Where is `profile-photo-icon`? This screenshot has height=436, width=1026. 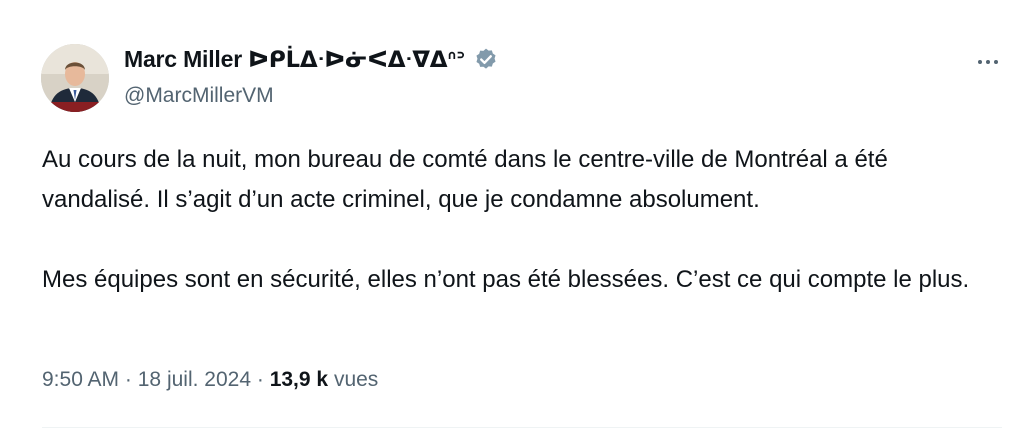 profile-photo-icon is located at coordinates (75, 78).